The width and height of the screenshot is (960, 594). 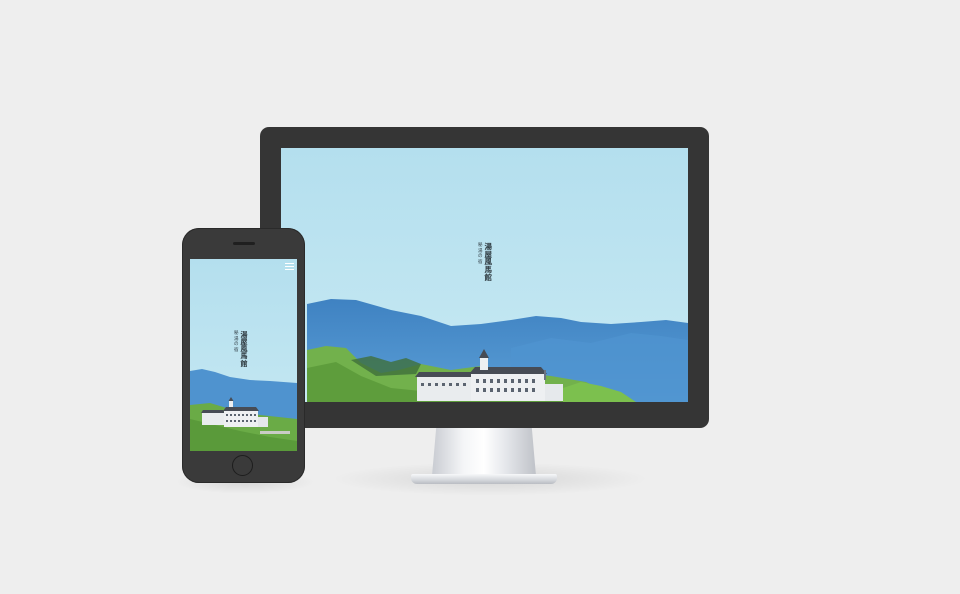 I want to click on phone-home-button, so click(x=242, y=465).